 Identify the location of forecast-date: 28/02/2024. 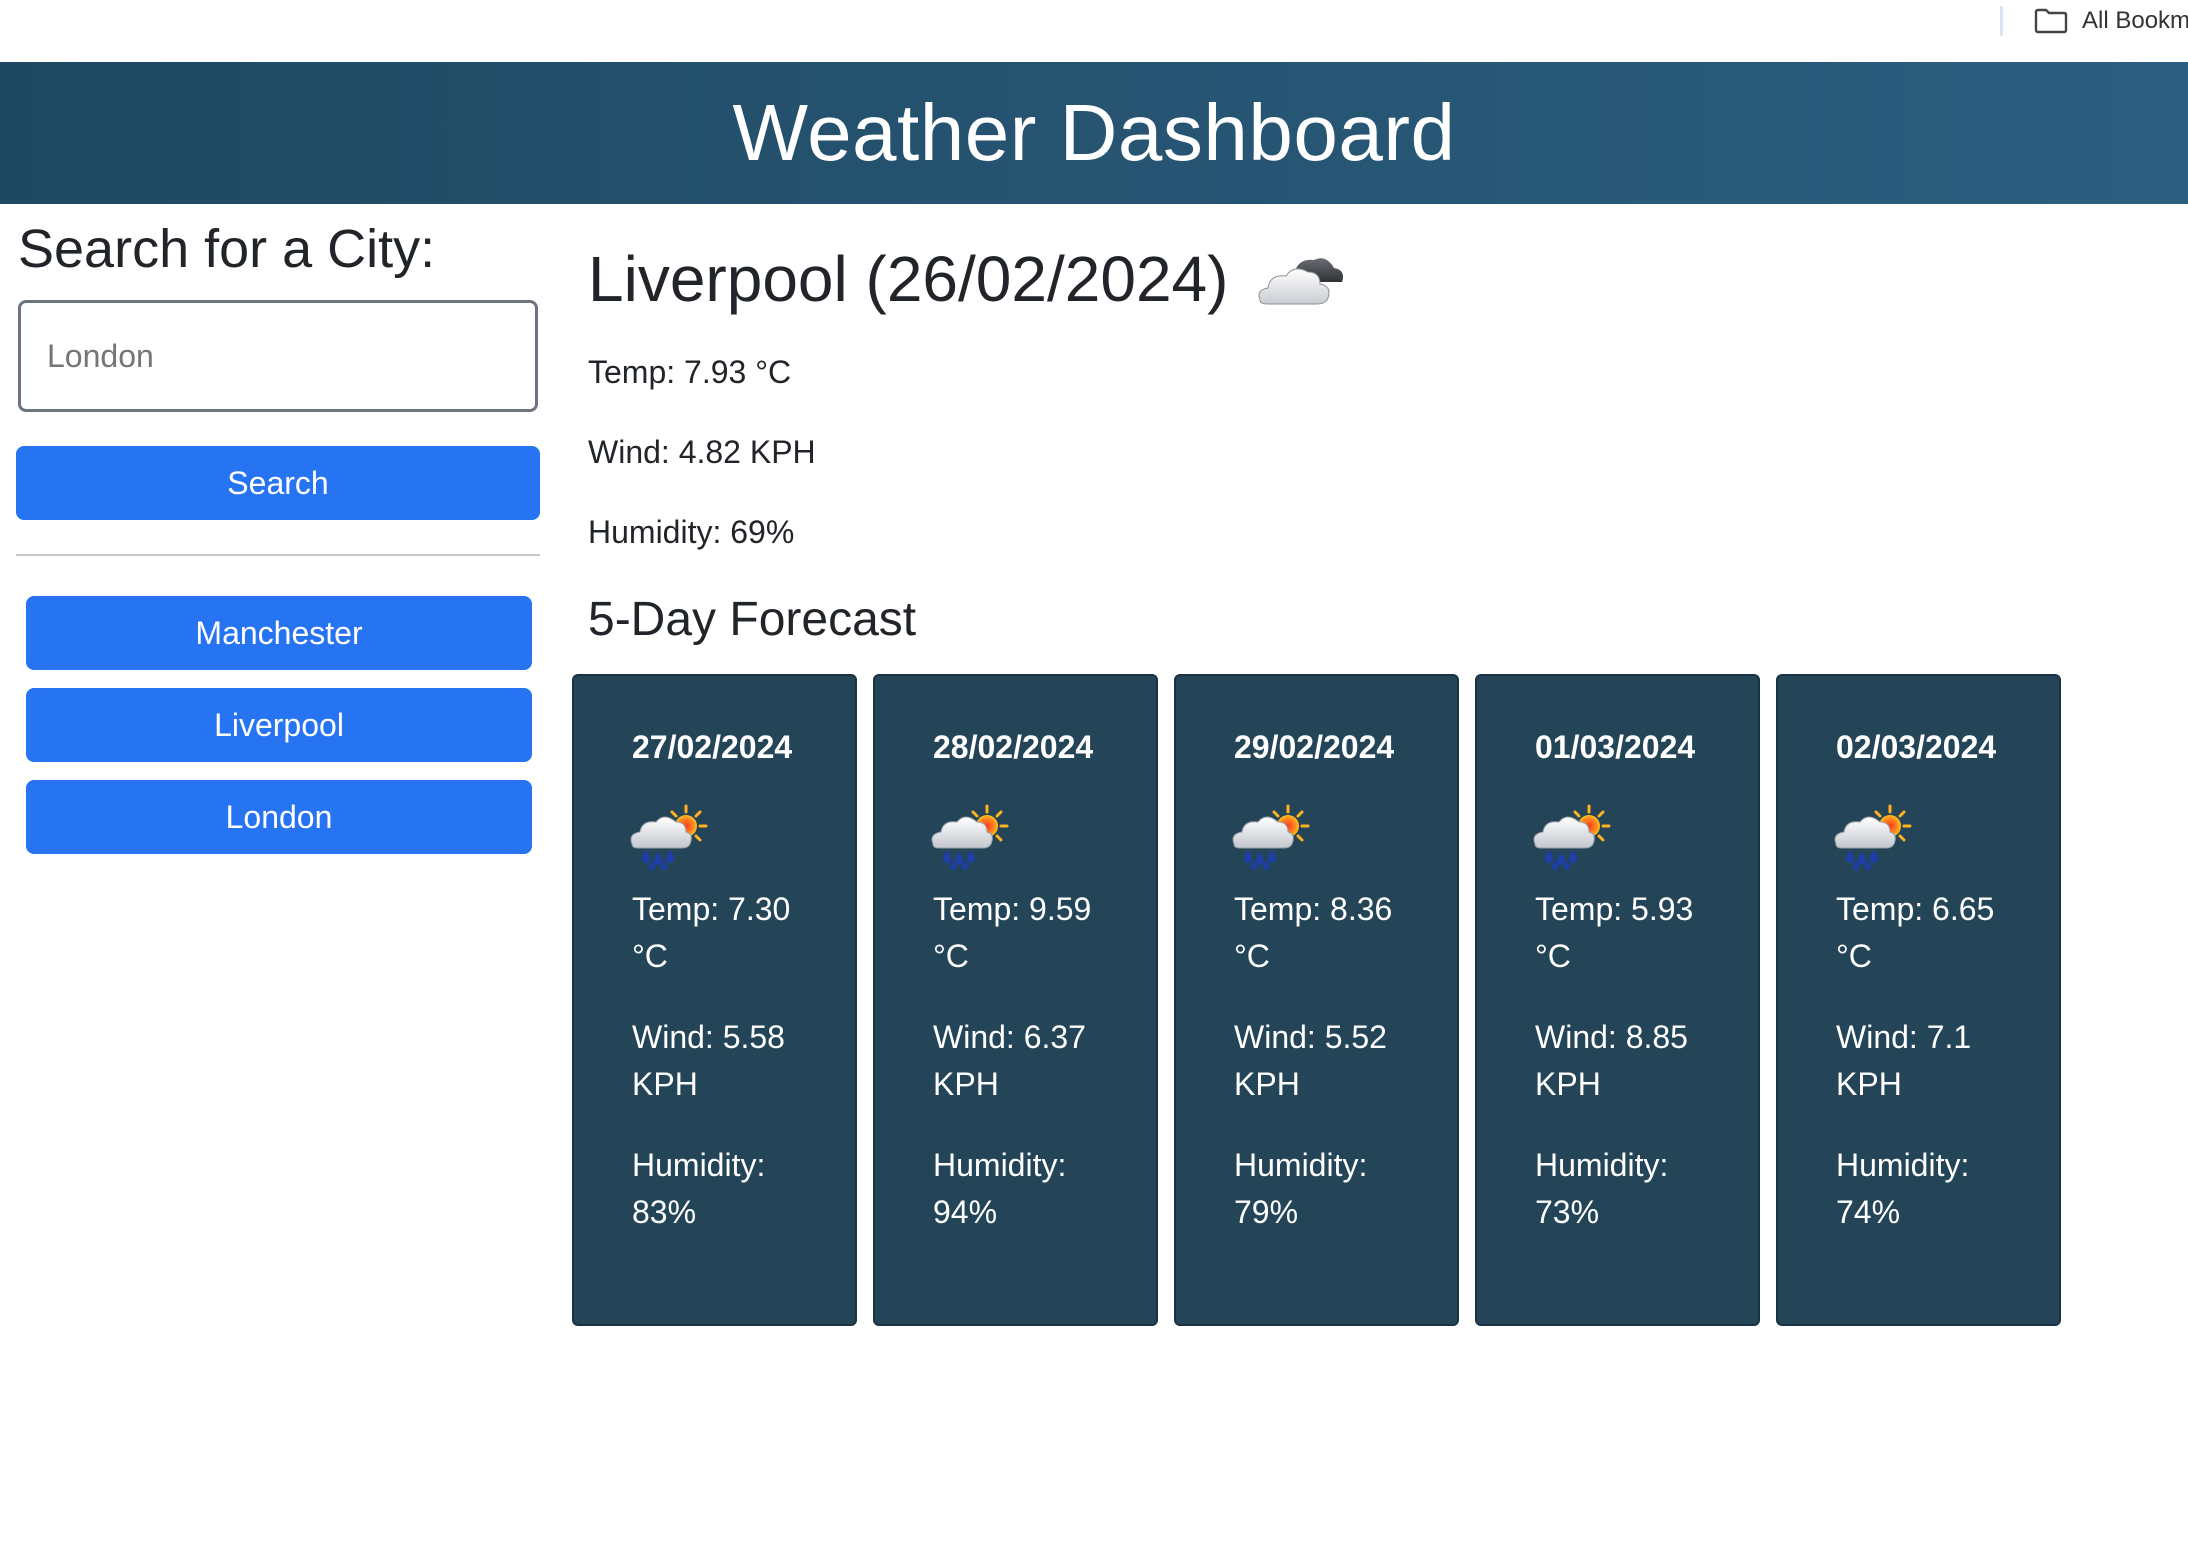
(1013, 747).